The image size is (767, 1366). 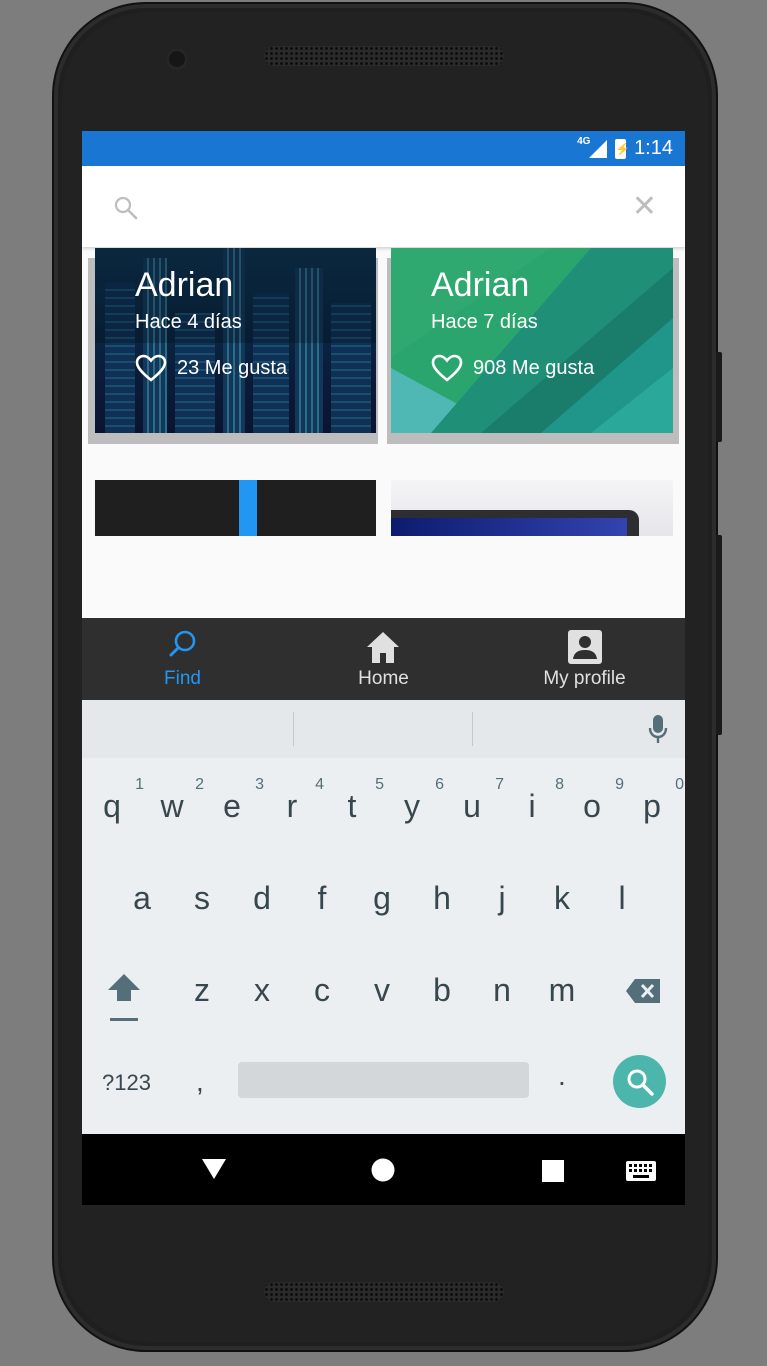 What do you see at coordinates (585, 647) in the screenshot?
I see `account-box-icon` at bounding box center [585, 647].